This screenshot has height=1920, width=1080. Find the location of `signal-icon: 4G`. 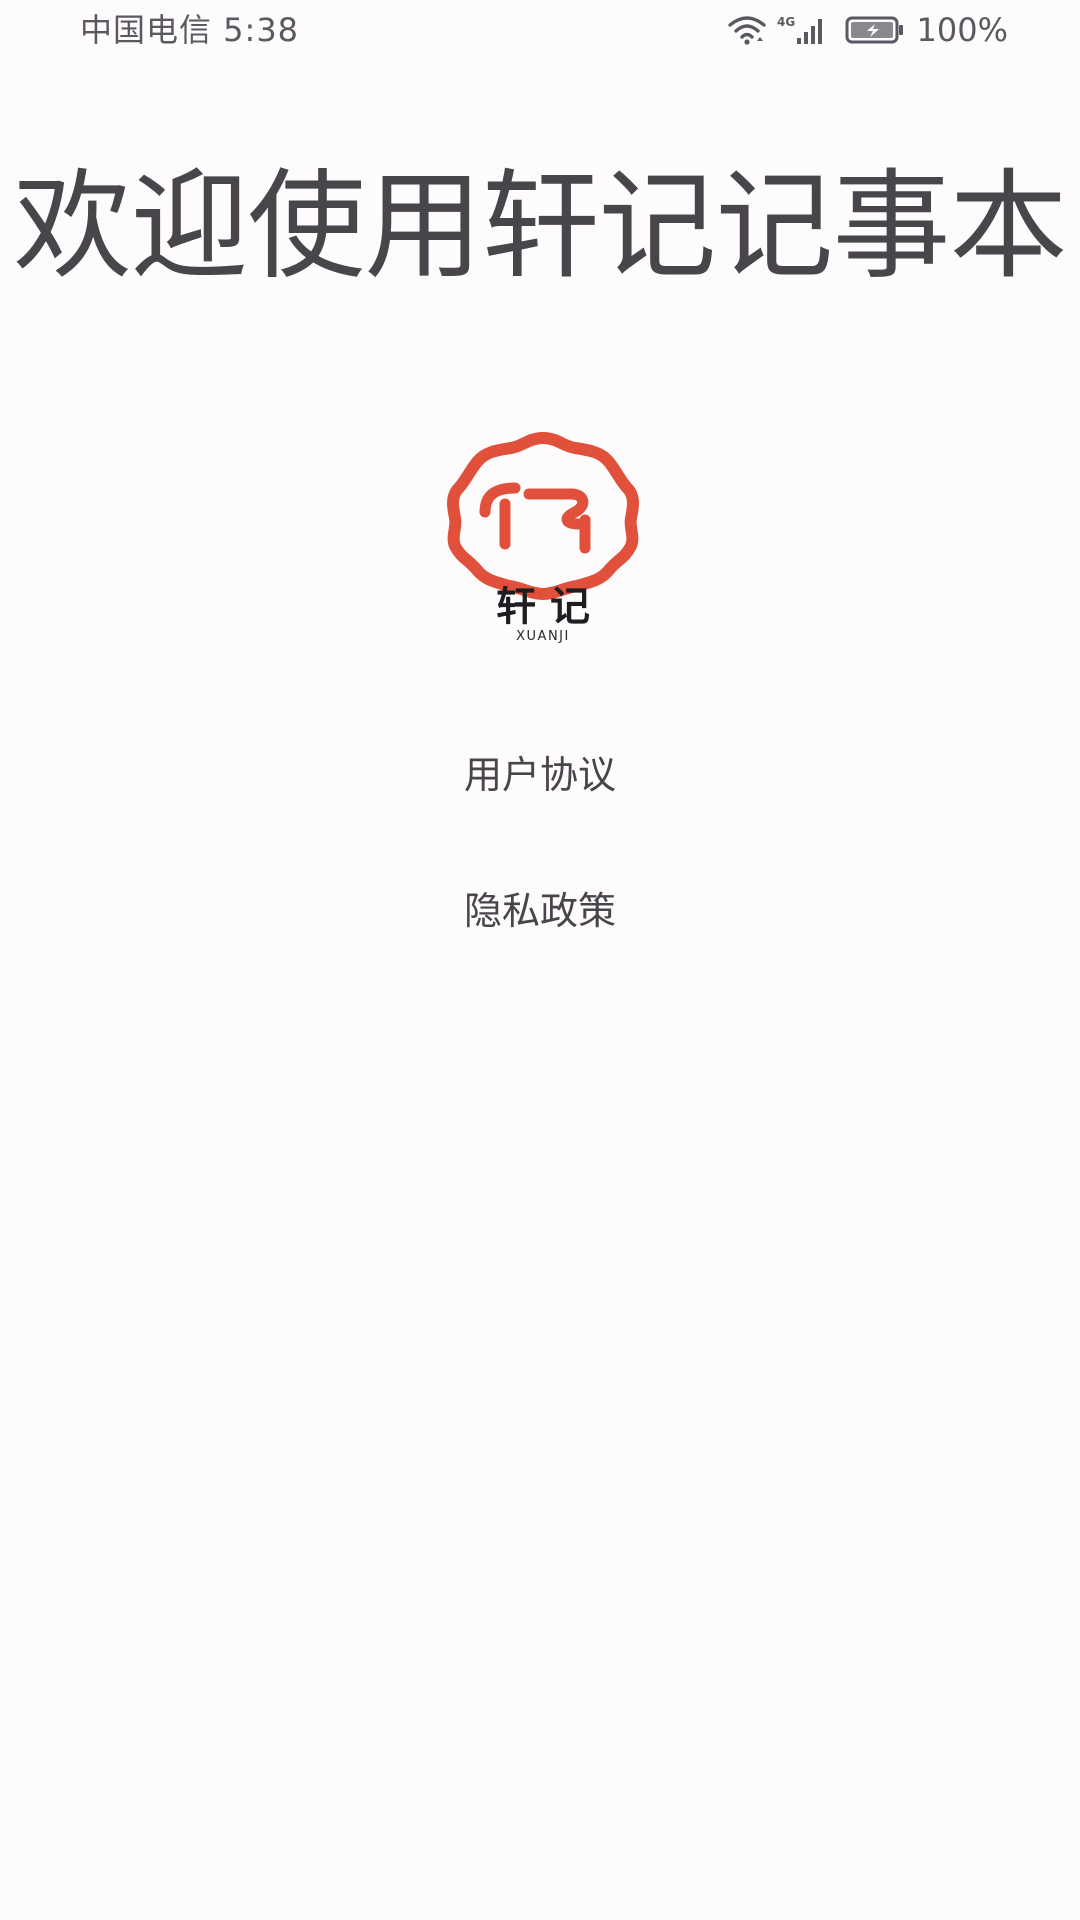

signal-icon: 4G is located at coordinates (799, 29).